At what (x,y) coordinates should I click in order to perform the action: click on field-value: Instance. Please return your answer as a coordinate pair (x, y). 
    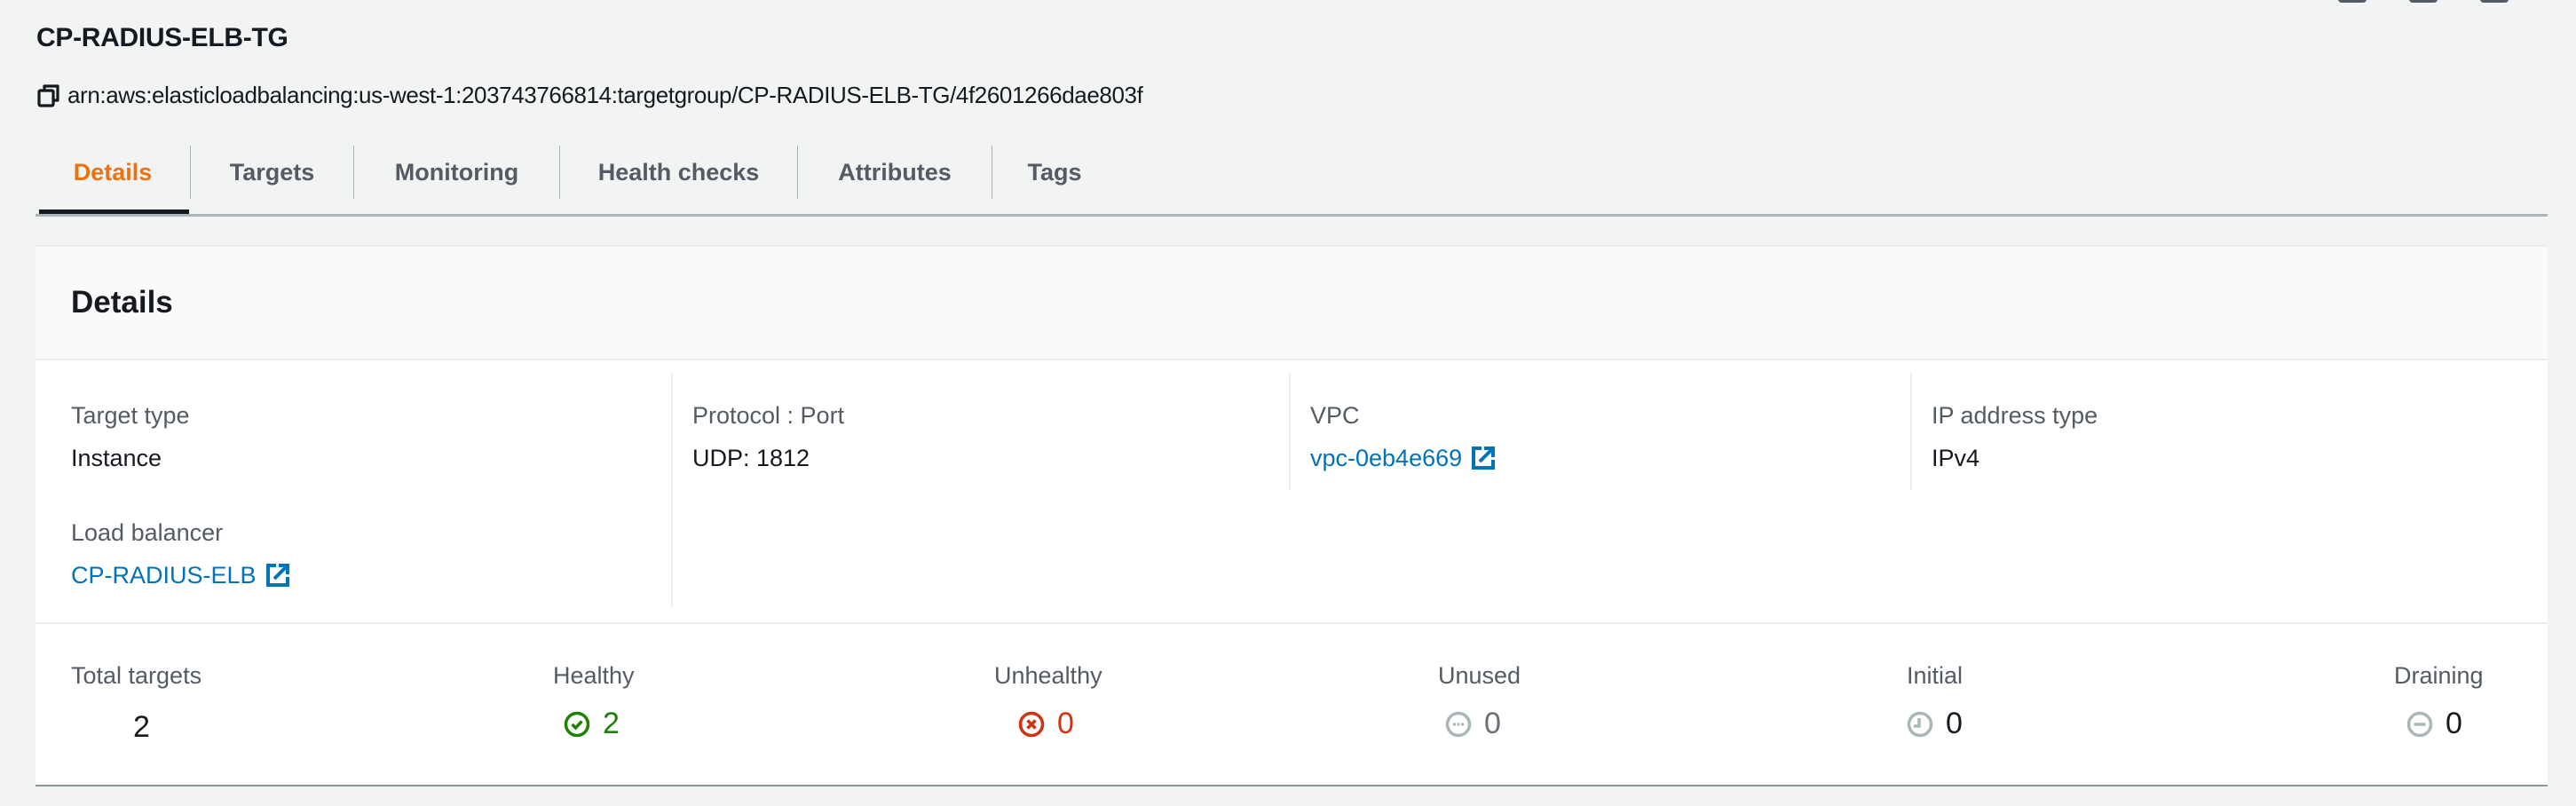
    Looking at the image, I should click on (116, 458).